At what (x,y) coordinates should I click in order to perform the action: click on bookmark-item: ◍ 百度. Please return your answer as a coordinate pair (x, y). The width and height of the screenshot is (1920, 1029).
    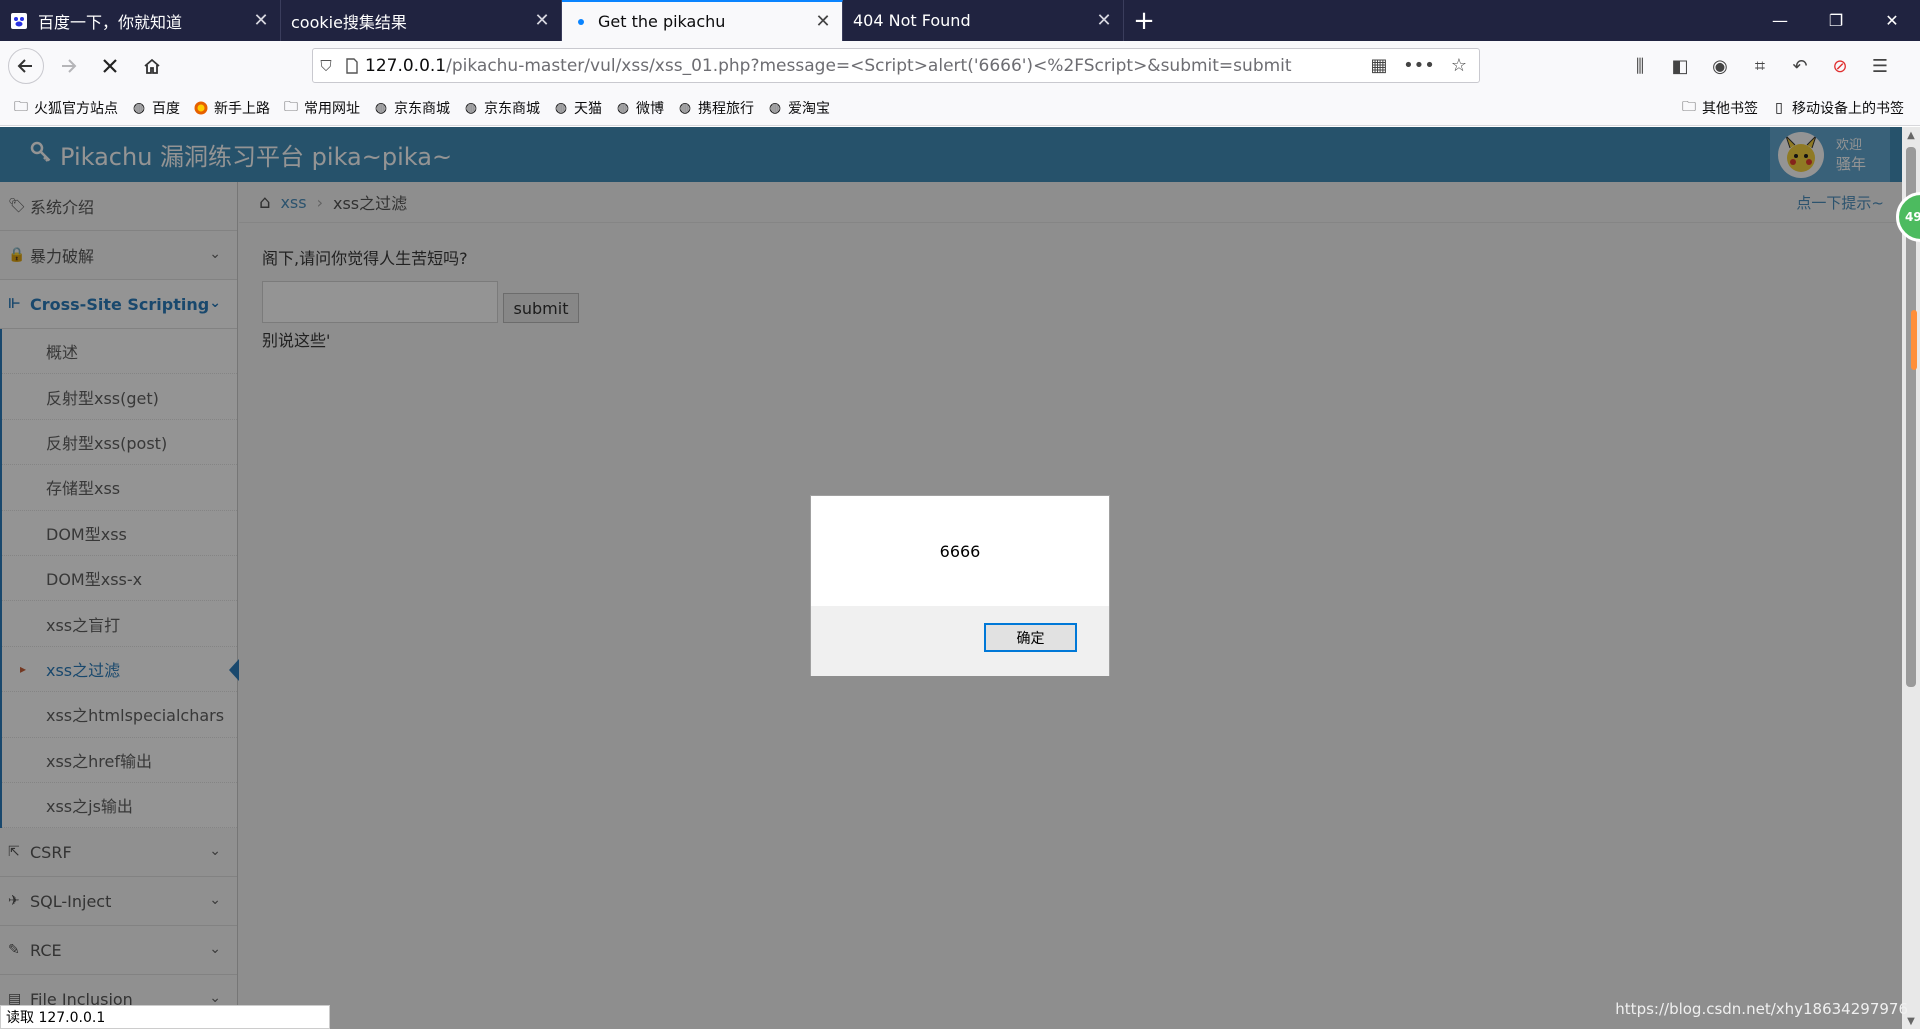
    Looking at the image, I should click on (155, 108).